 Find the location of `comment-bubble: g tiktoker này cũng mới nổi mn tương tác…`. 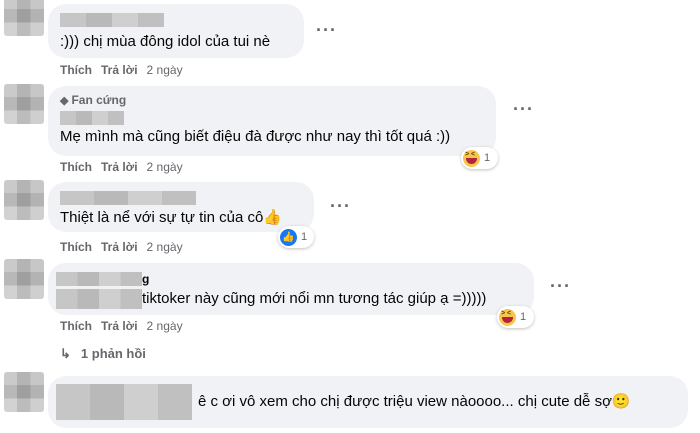

comment-bubble: g tiktoker này cũng mới nổi mn tương tác… is located at coordinates (291, 289).